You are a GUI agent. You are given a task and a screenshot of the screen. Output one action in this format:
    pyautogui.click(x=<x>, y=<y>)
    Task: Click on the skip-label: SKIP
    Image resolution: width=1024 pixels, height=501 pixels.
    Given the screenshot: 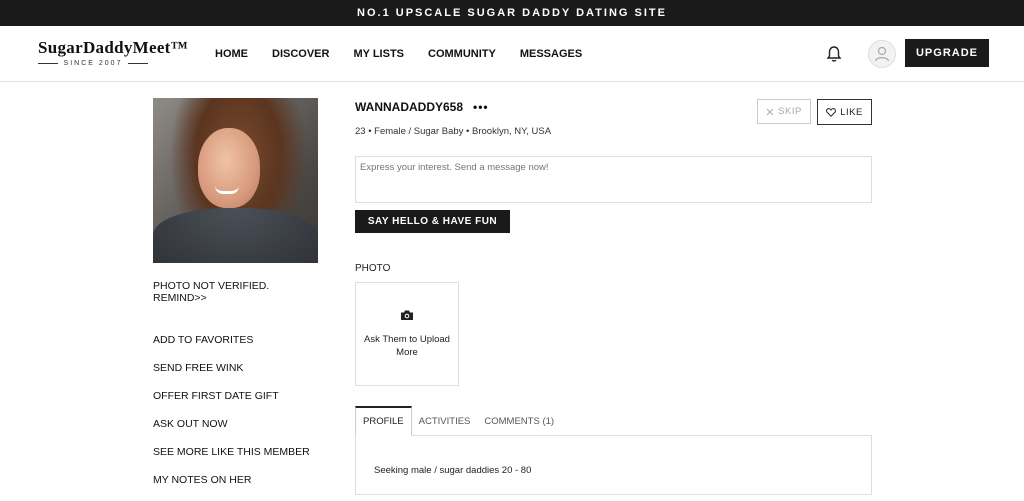 What is the action you would take?
    pyautogui.click(x=790, y=111)
    